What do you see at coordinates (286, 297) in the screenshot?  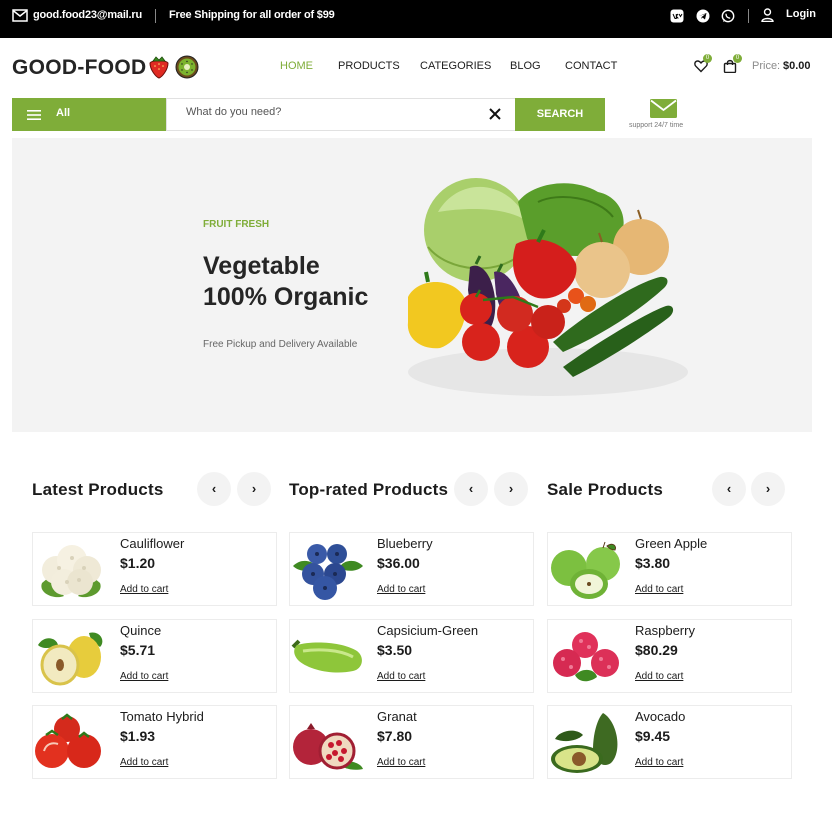 I see `hero-title-line: 100% Organic` at bounding box center [286, 297].